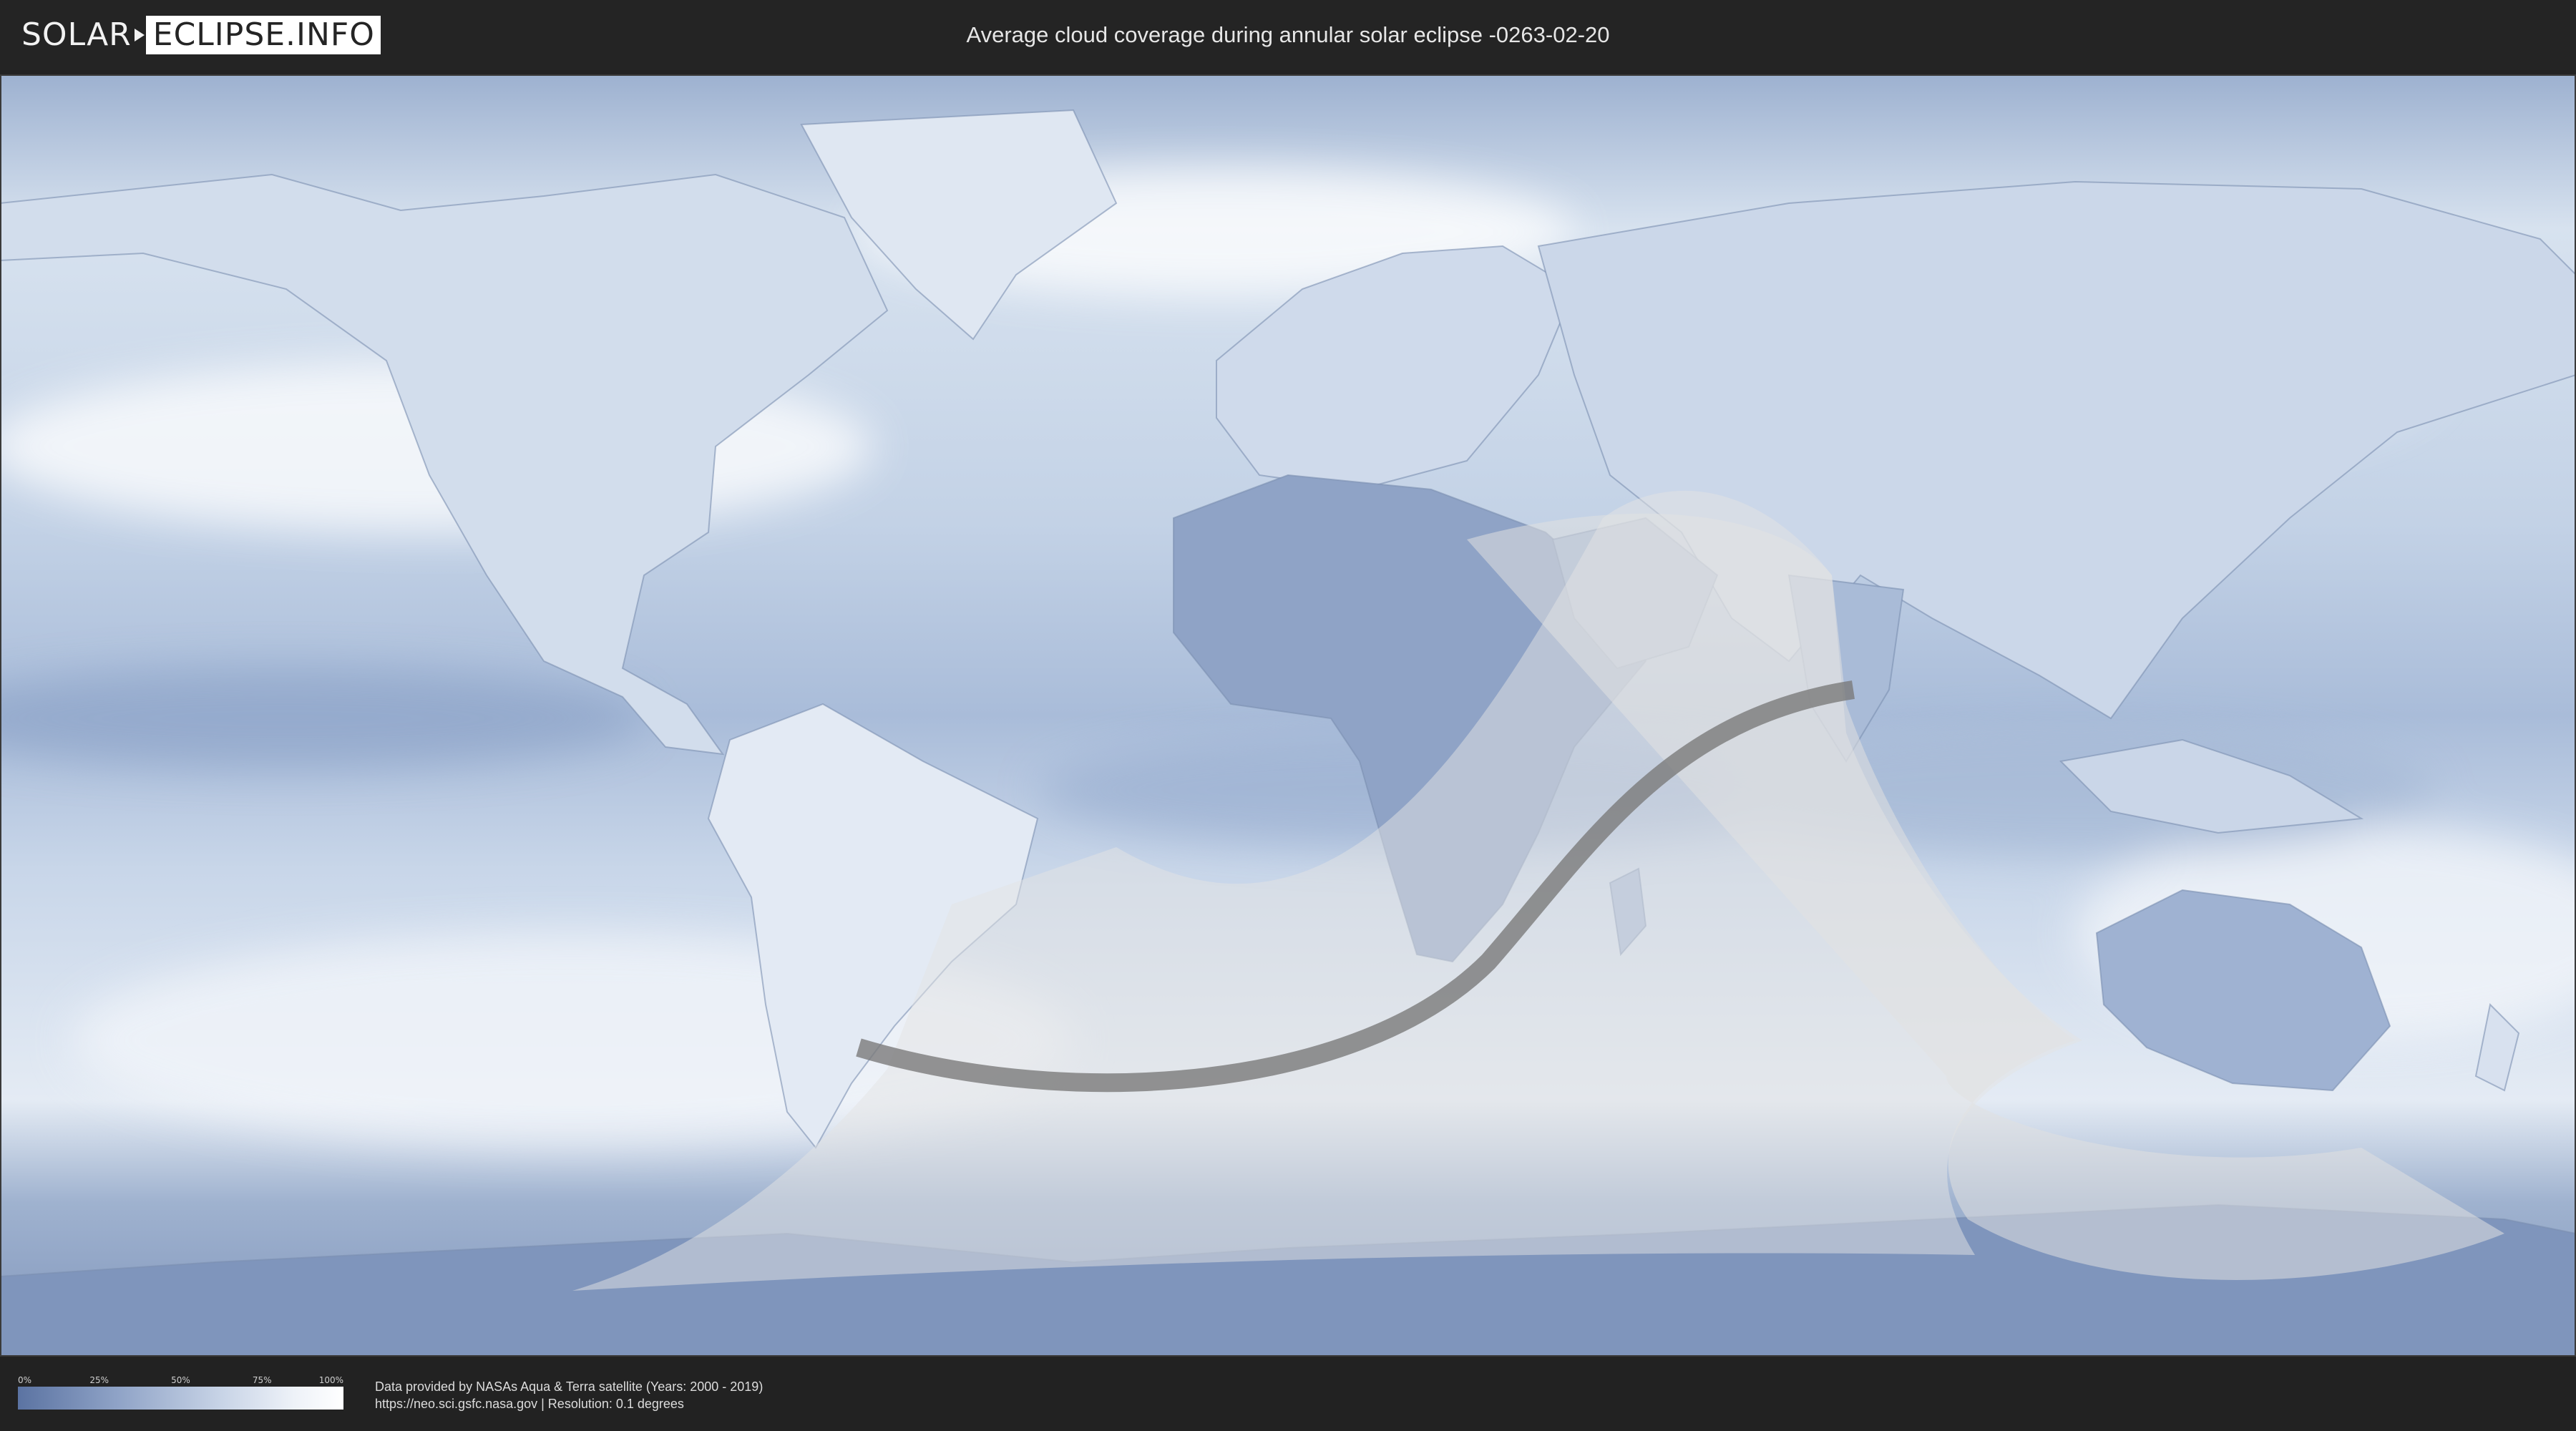  I want to click on legend-tick-25: 25%, so click(99, 1380).